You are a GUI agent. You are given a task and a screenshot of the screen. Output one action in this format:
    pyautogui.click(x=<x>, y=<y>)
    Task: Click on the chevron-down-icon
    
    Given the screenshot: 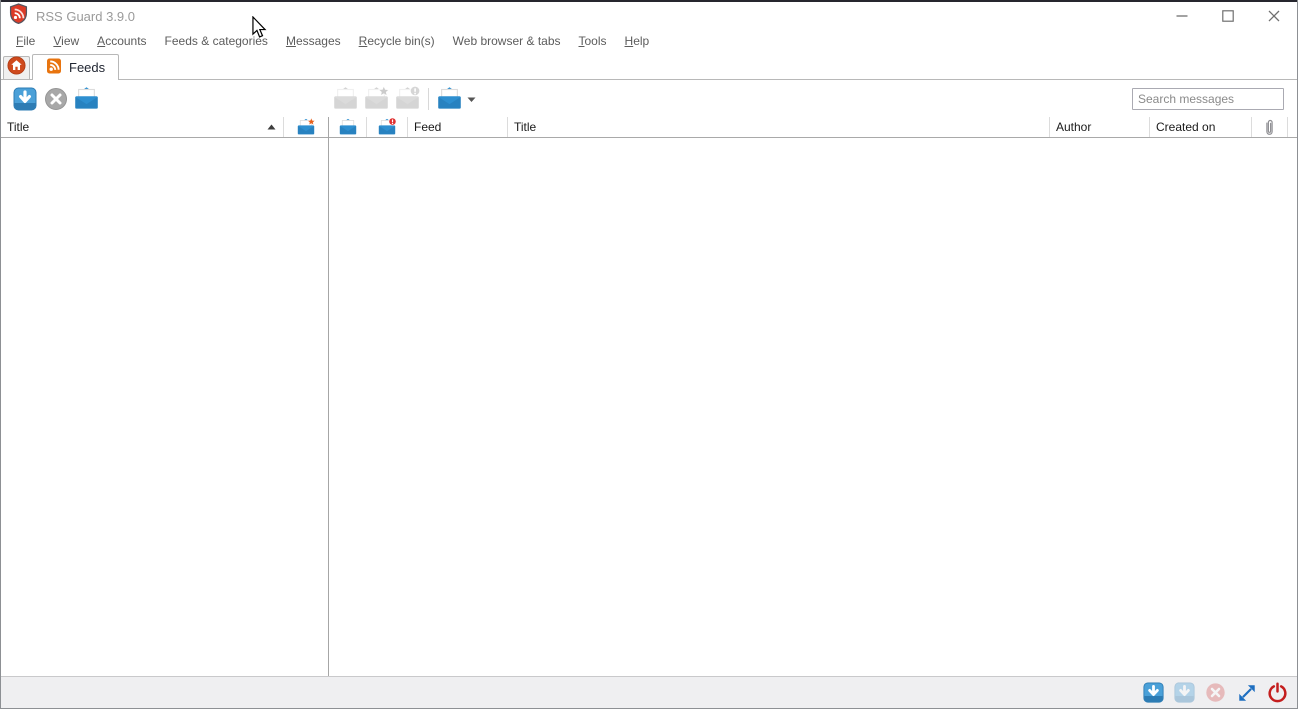 What is the action you would take?
    pyautogui.click(x=471, y=99)
    